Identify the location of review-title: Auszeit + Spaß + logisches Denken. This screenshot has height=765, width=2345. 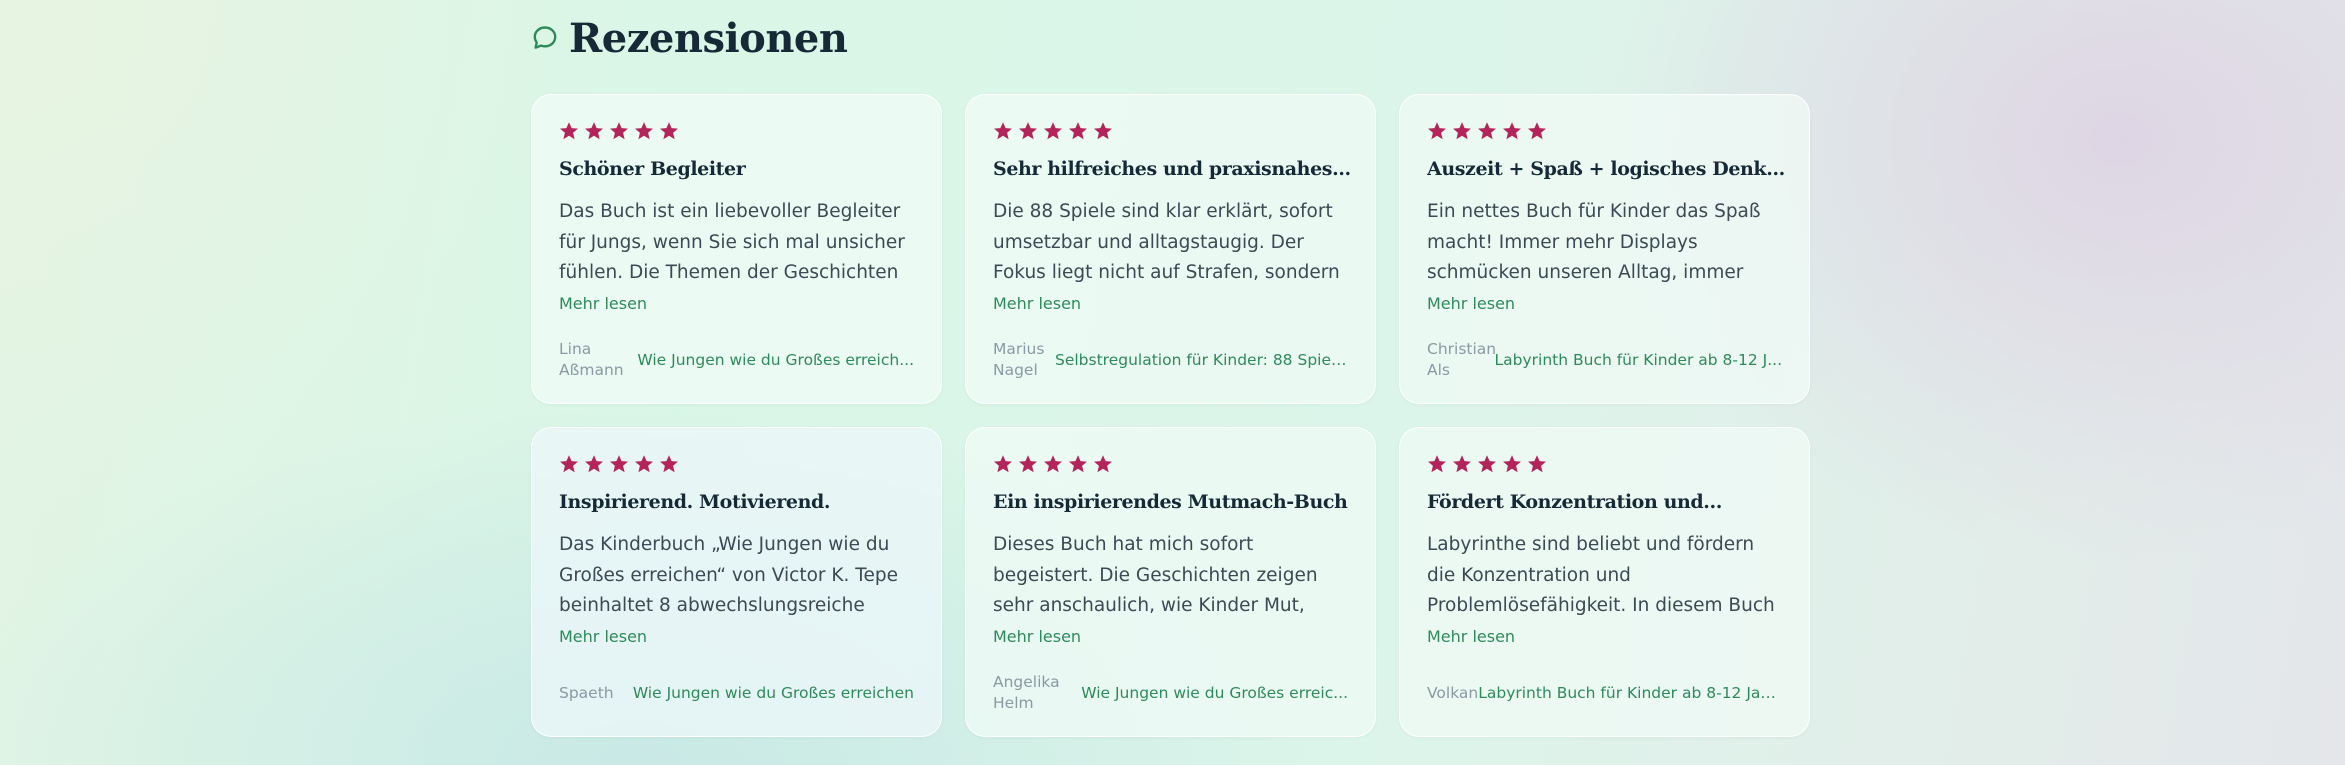
(1608, 169).